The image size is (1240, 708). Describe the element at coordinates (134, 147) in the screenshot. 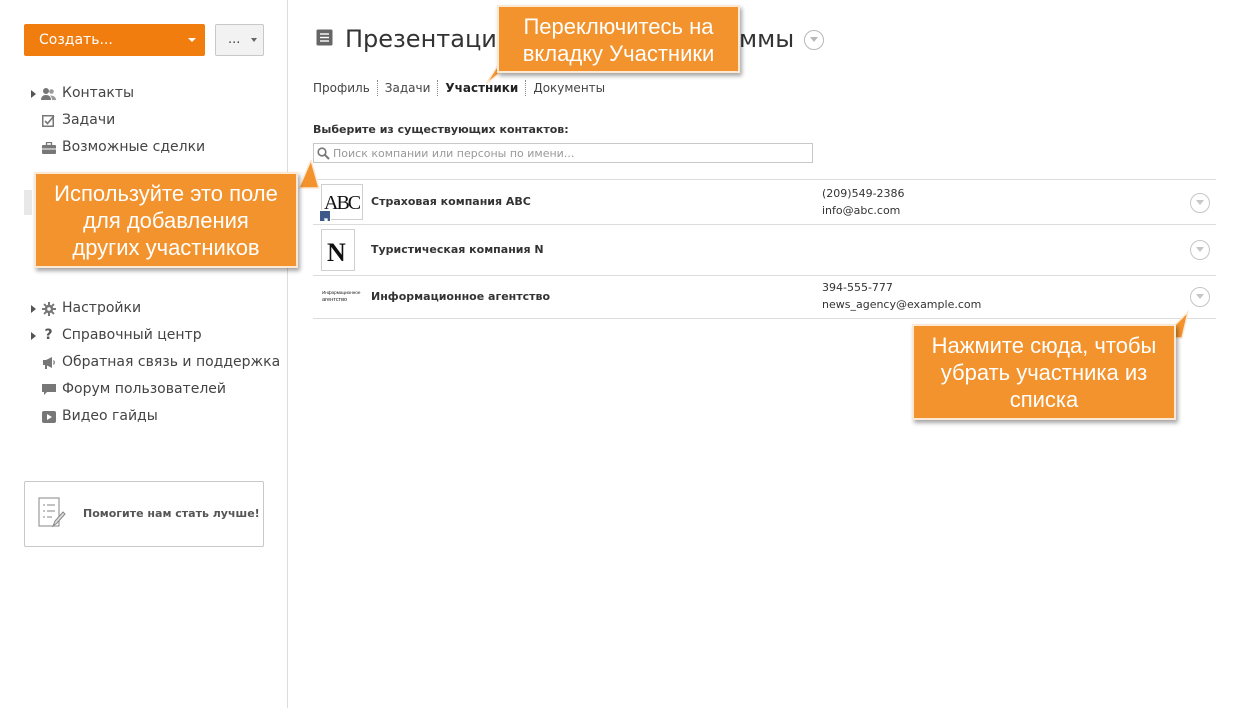

I see `sidebar-item-label: Возможные сделки` at that location.